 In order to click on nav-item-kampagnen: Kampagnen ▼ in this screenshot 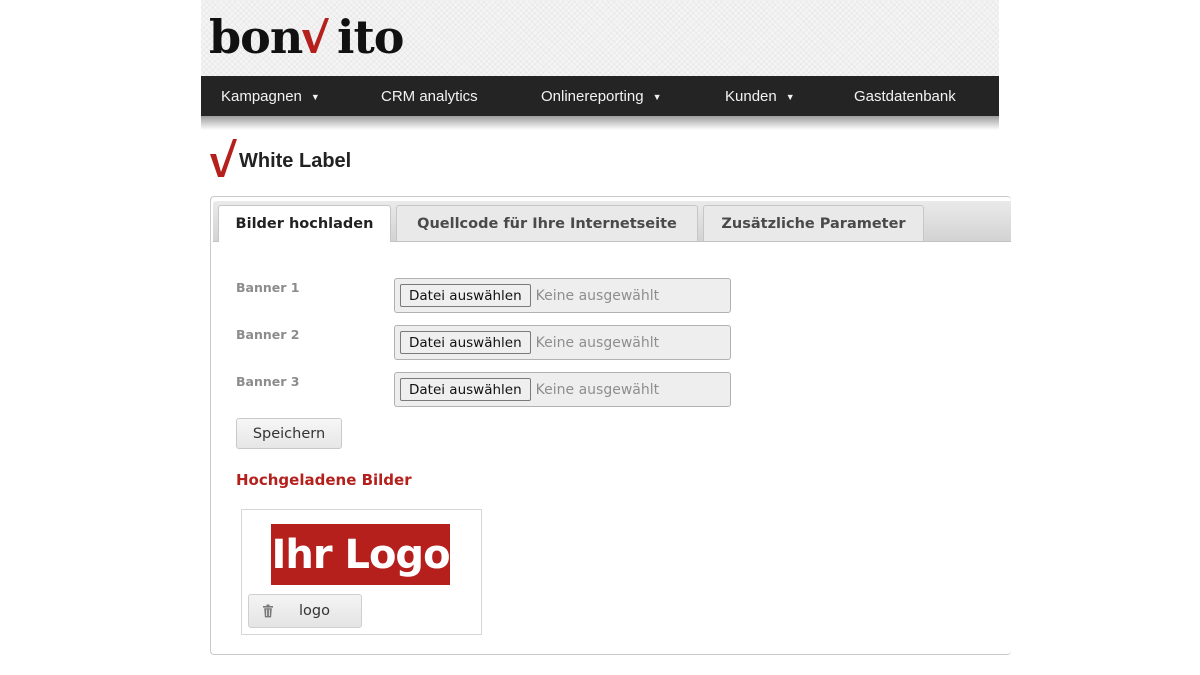, I will do `click(270, 96)`.